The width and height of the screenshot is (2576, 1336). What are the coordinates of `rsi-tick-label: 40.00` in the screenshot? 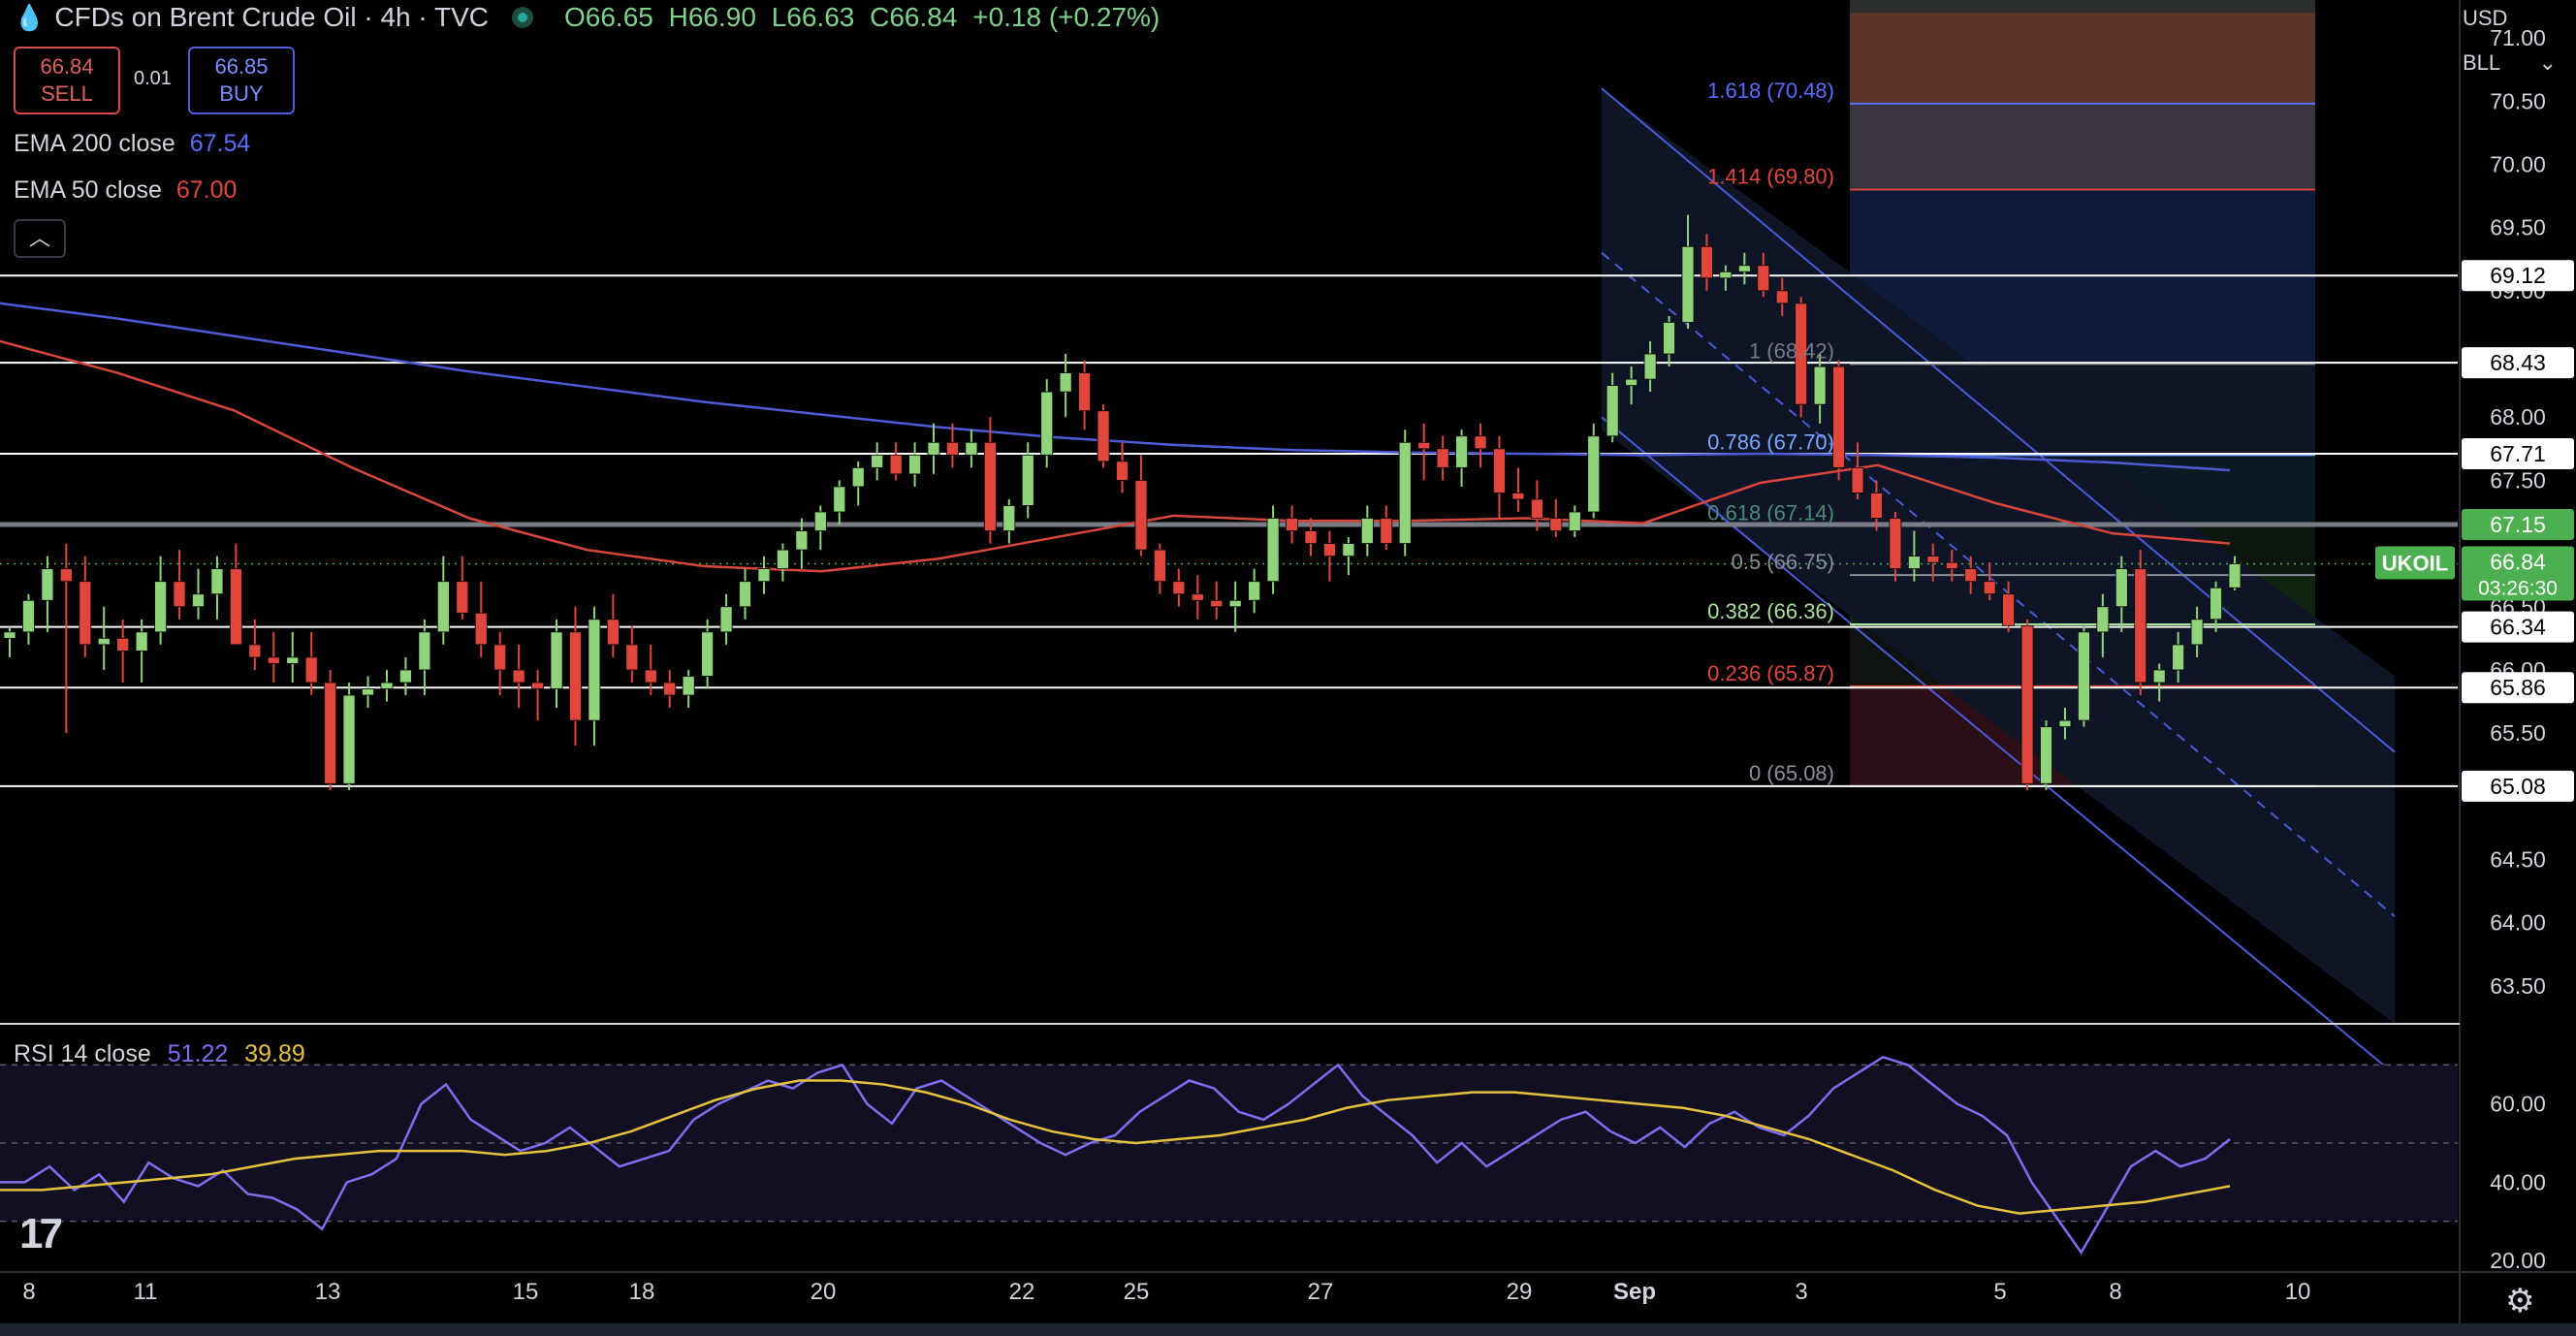 It's located at (2518, 1181).